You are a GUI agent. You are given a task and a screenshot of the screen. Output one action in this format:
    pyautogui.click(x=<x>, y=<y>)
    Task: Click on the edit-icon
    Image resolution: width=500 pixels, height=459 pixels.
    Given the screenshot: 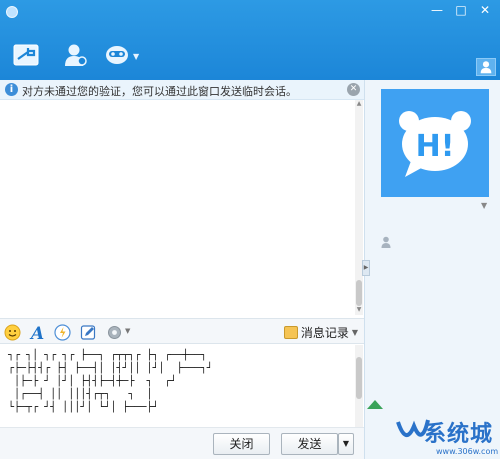 What is the action you would take?
    pyautogui.click(x=88, y=332)
    